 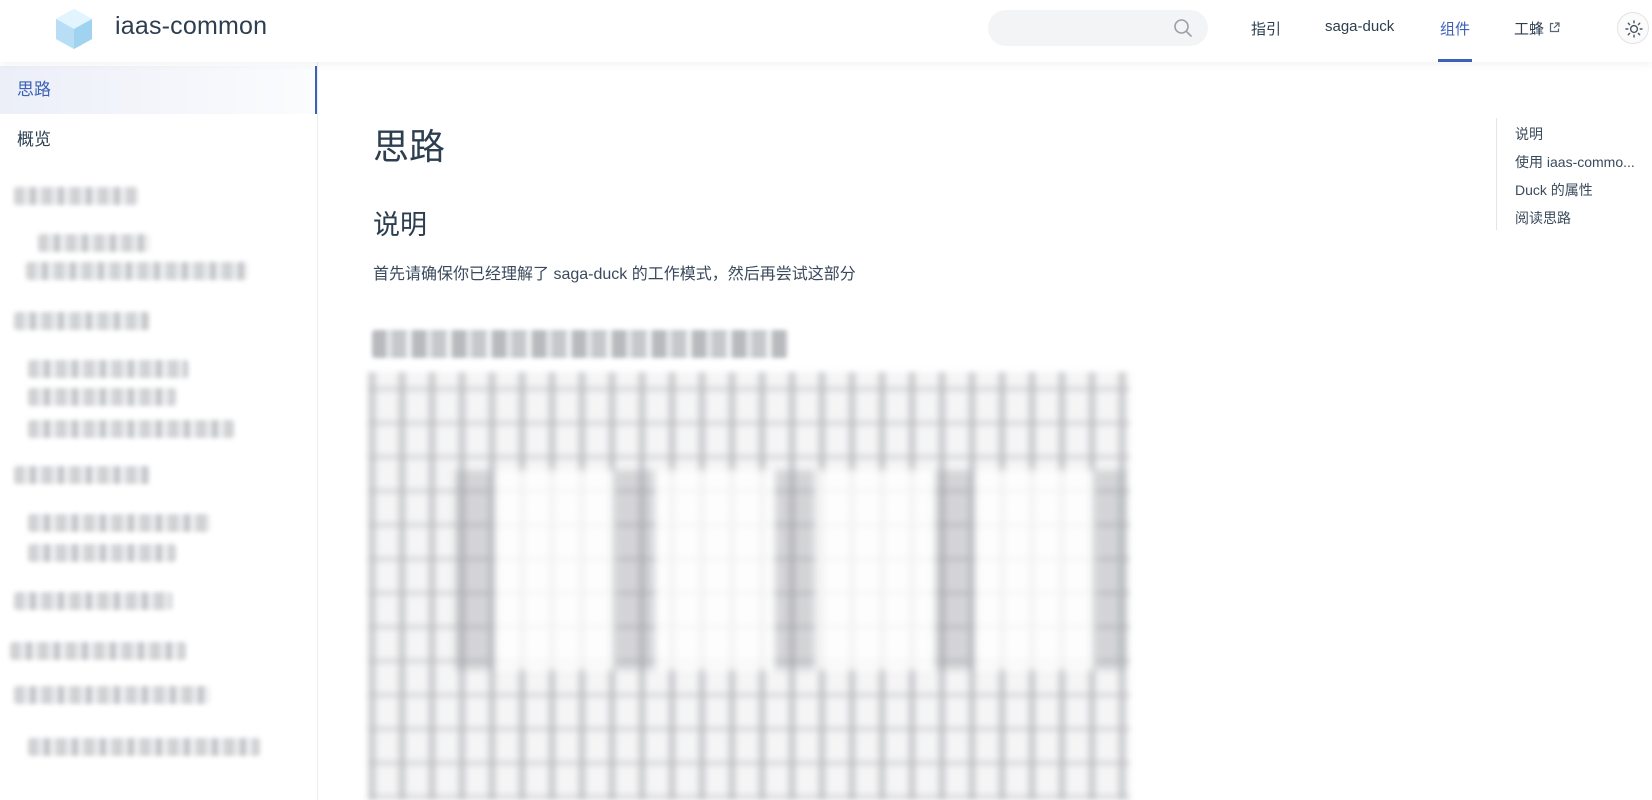 What do you see at coordinates (1455, 28) in the screenshot?
I see `nav-link-components: 组件` at bounding box center [1455, 28].